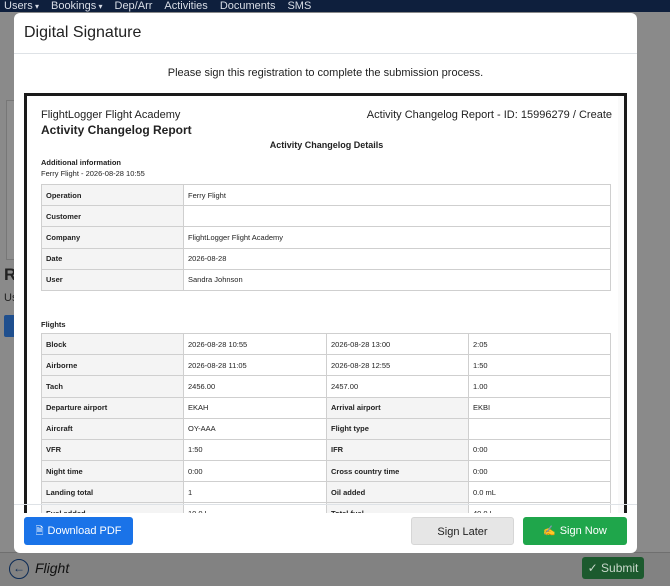  I want to click on nav-documents: Documents, so click(248, 6).